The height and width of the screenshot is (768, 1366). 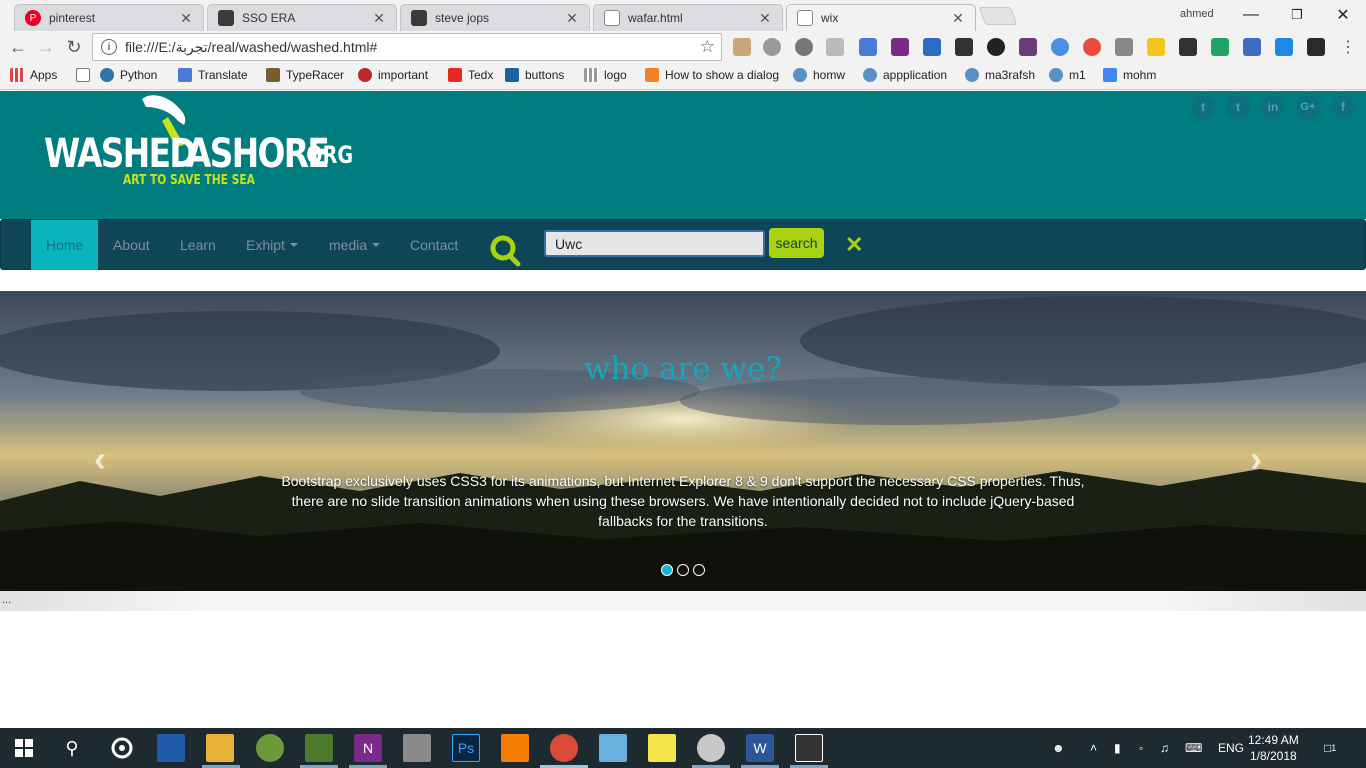 What do you see at coordinates (1308, 107) in the screenshot?
I see `google-plus-icon: G+` at bounding box center [1308, 107].